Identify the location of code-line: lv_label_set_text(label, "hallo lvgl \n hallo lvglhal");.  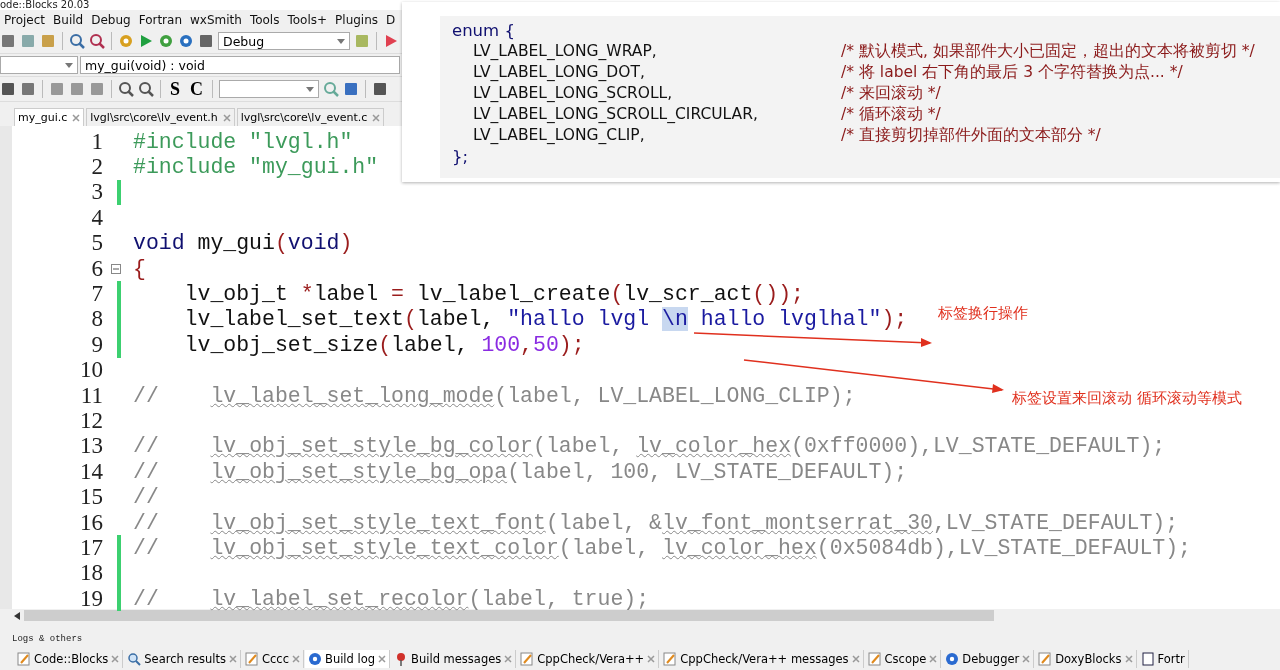
(545, 319).